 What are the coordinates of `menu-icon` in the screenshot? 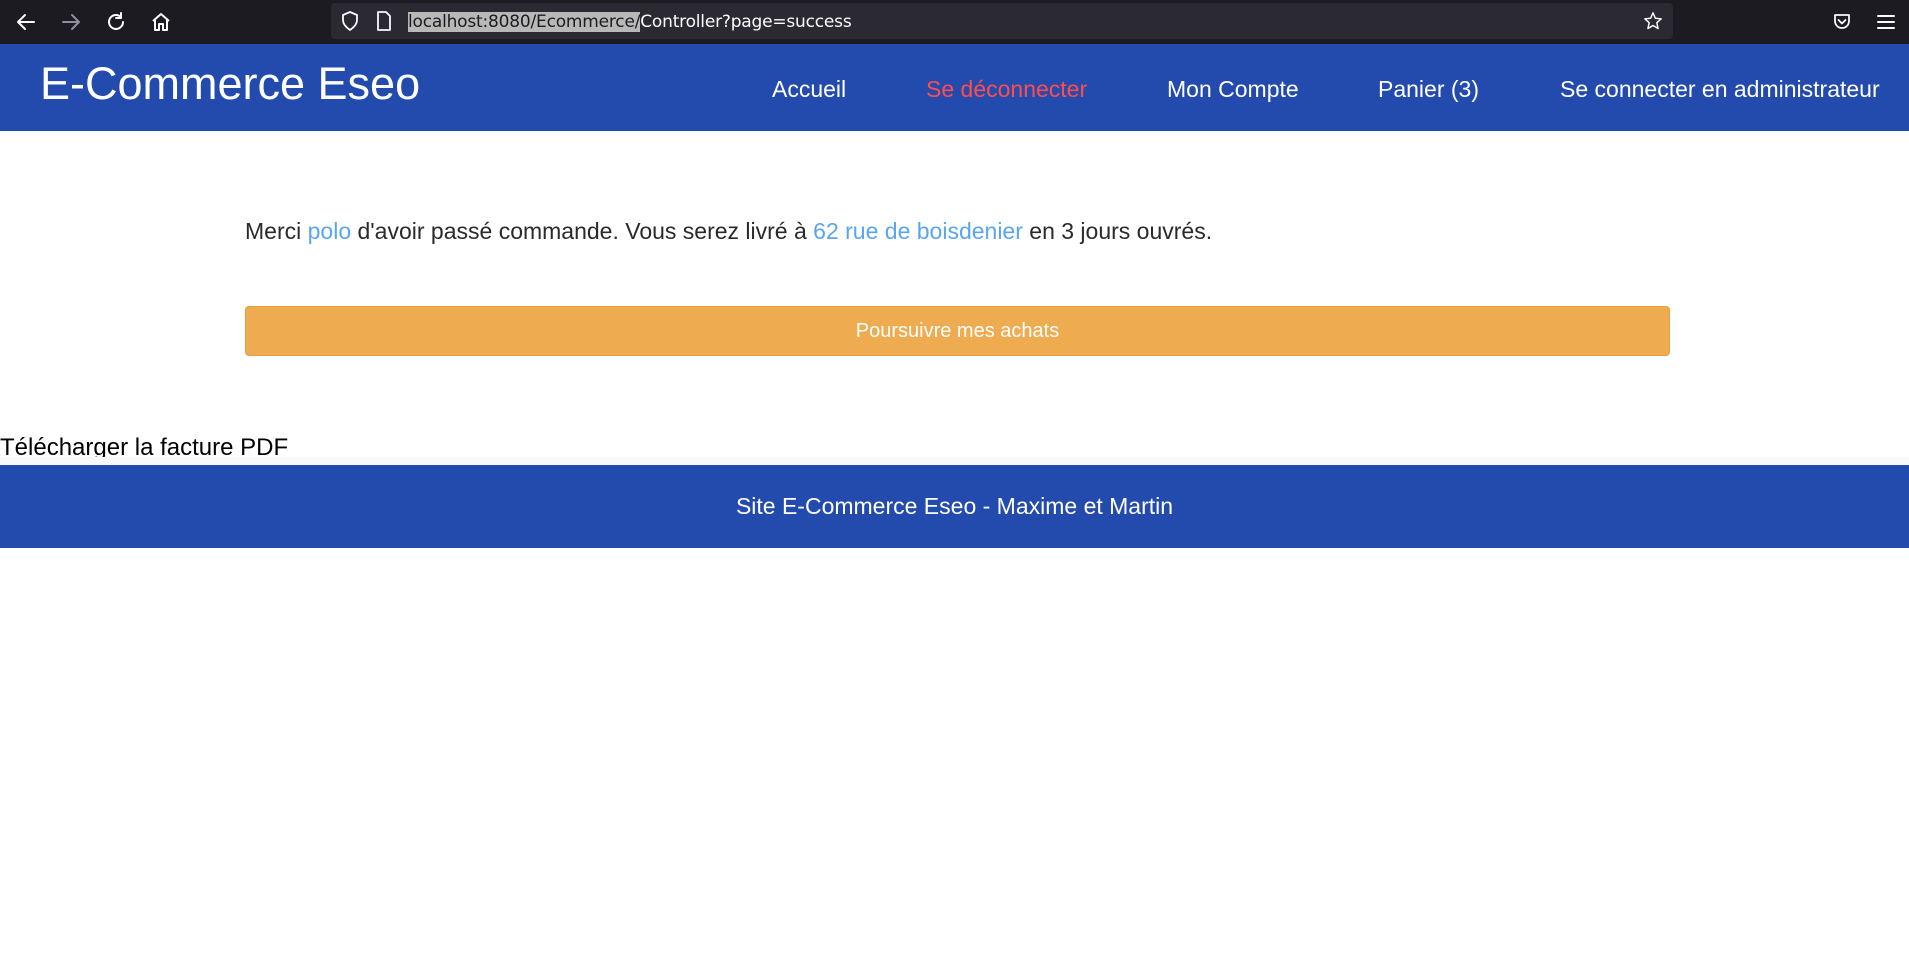 It's located at (1886, 22).